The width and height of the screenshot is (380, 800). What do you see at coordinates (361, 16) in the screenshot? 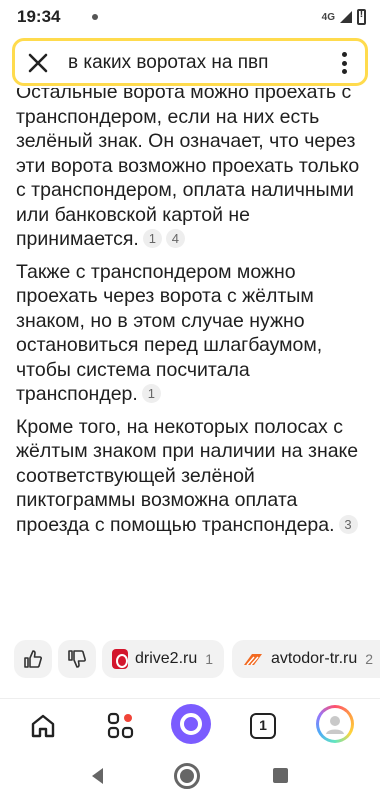
I see `battery-alert-icon` at bounding box center [361, 16].